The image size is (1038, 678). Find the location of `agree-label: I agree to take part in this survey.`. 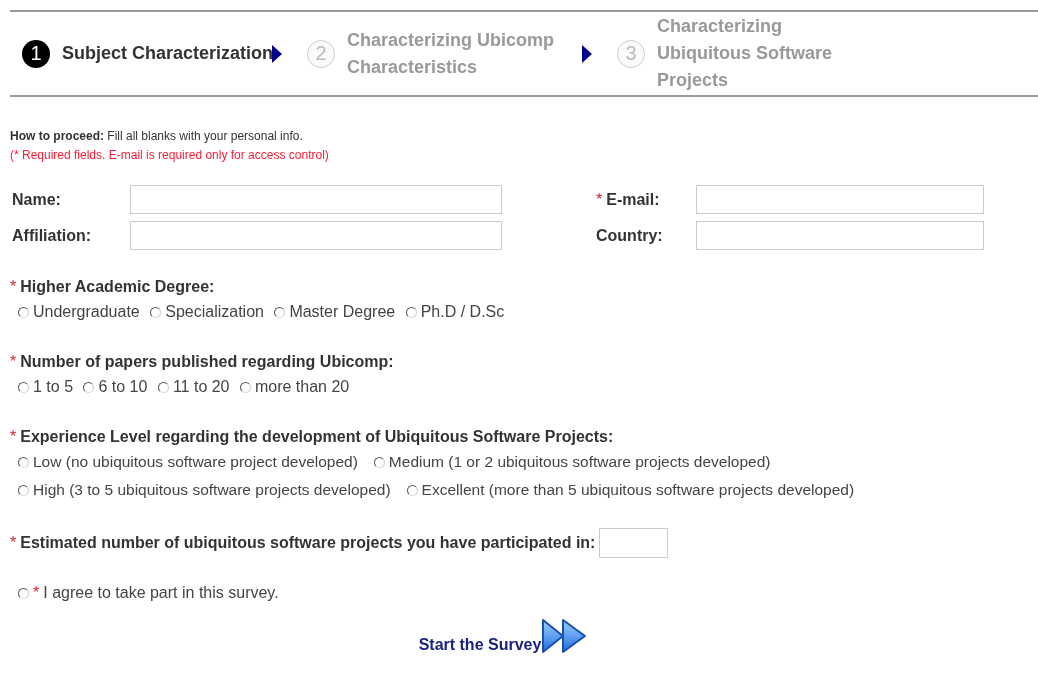

agree-label: I agree to take part in this survey. is located at coordinates (161, 592).